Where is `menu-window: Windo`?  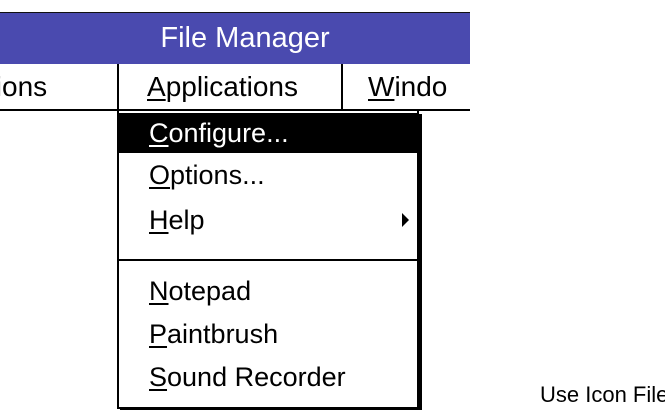 menu-window: Windo is located at coordinates (399, 86).